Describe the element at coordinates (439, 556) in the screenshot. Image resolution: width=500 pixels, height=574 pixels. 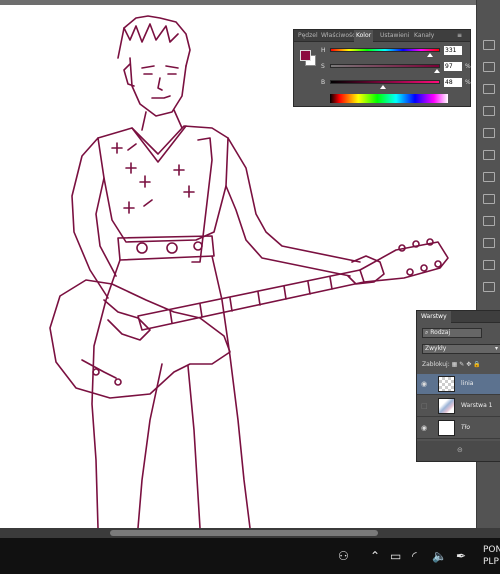
I see `volume-icon: 🔈` at that location.